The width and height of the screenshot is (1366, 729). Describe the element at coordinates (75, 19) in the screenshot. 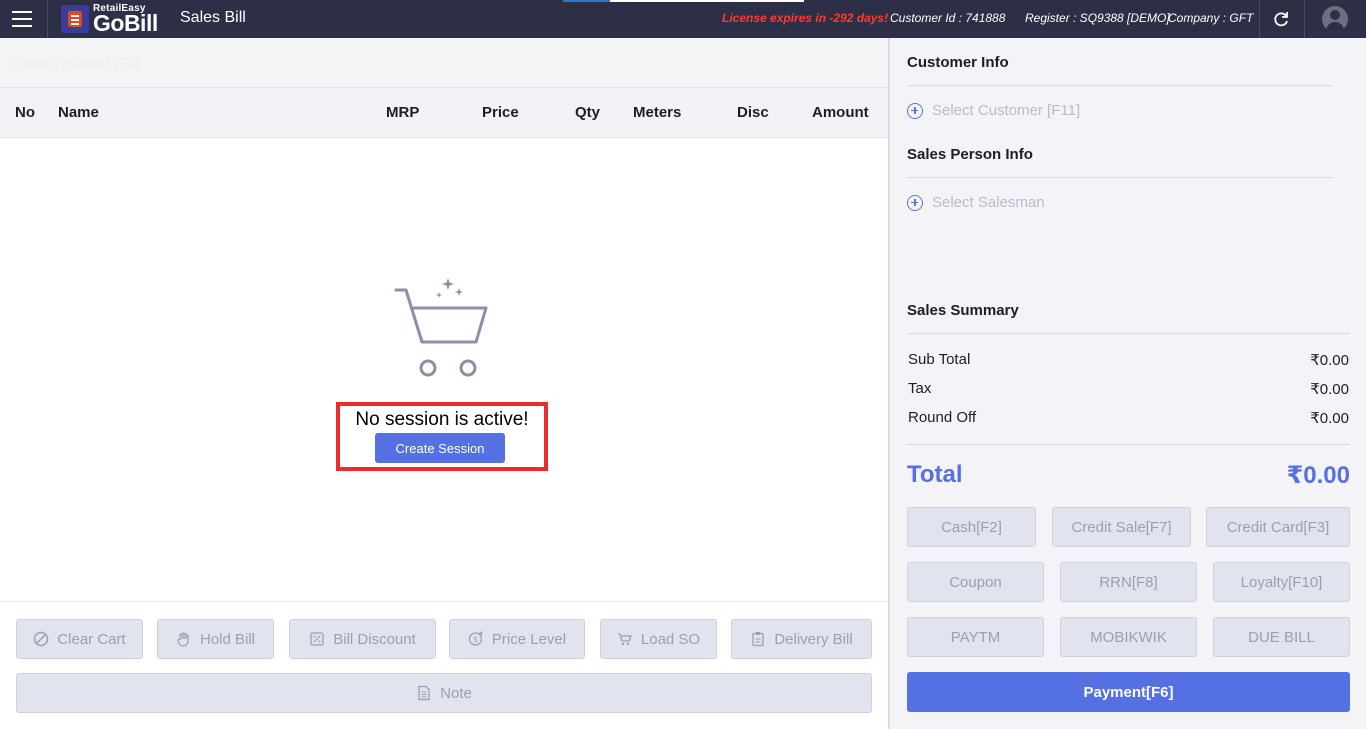

I see `logo-receipt-icon` at that location.